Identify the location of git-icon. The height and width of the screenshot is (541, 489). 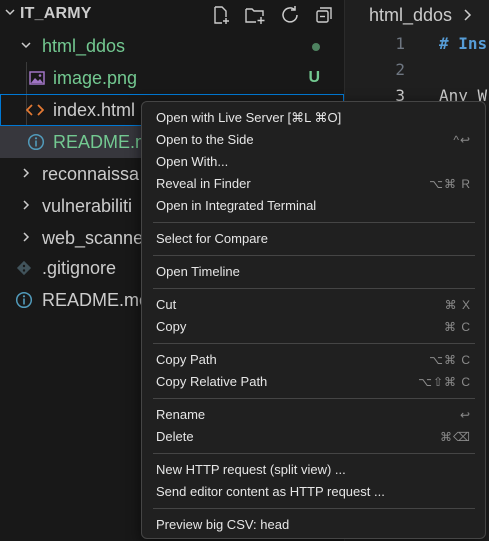
(24, 268).